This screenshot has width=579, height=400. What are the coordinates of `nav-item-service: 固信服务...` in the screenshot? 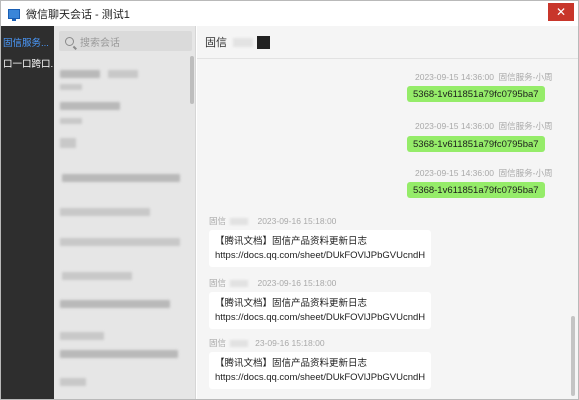 It's located at (28, 42).